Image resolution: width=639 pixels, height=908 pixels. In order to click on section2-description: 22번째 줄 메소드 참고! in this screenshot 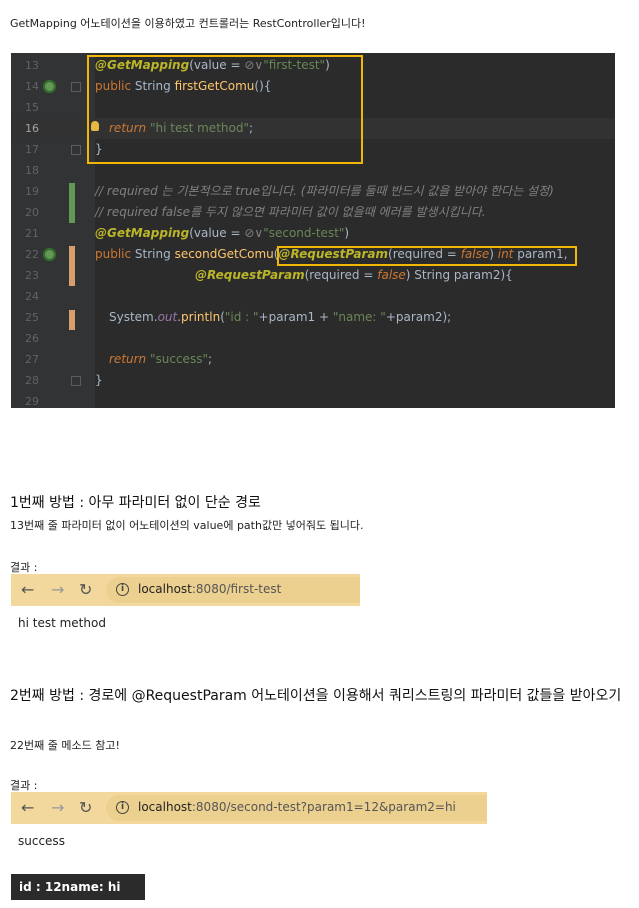, I will do `click(65, 745)`.